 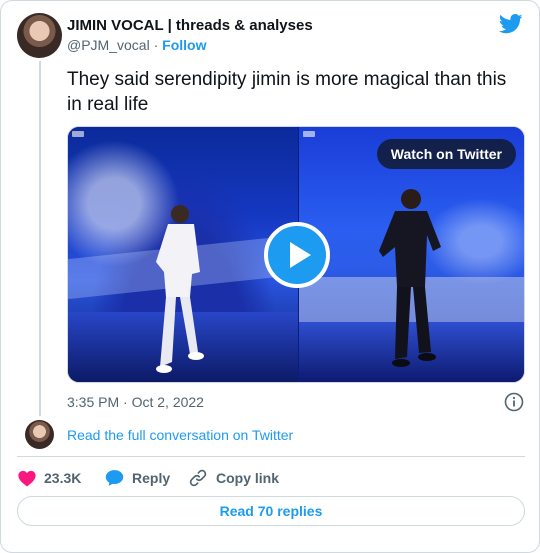 What do you see at coordinates (271, 456) in the screenshot?
I see `actions-divider` at bounding box center [271, 456].